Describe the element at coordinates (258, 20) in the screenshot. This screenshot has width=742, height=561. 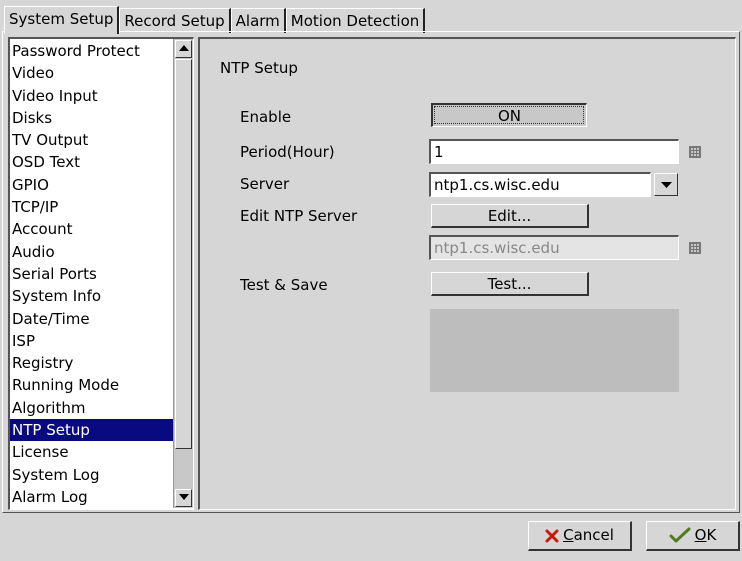
I see `tab-alarm: Alarm` at that location.